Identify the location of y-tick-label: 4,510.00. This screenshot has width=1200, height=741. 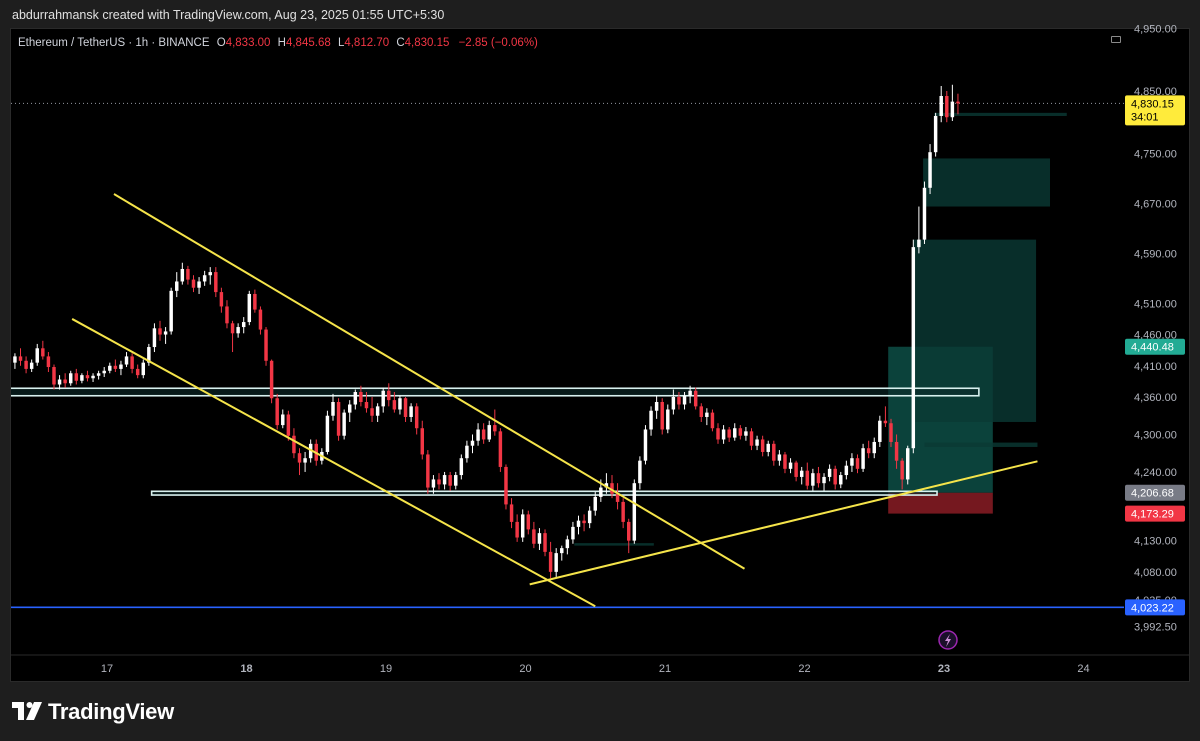
(1155, 304).